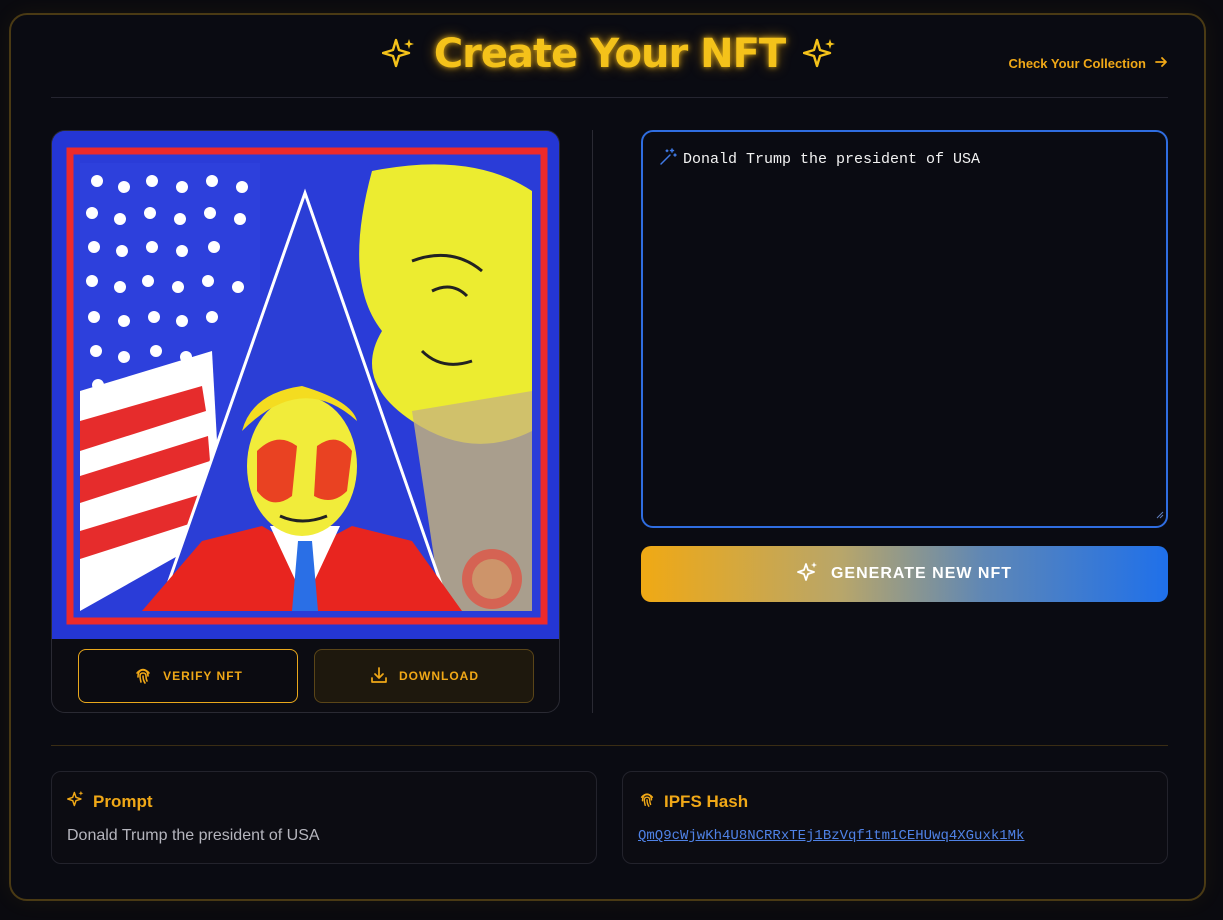 Image resolution: width=1223 pixels, height=920 pixels. I want to click on prompt-info-title: Prompt, so click(110, 801).